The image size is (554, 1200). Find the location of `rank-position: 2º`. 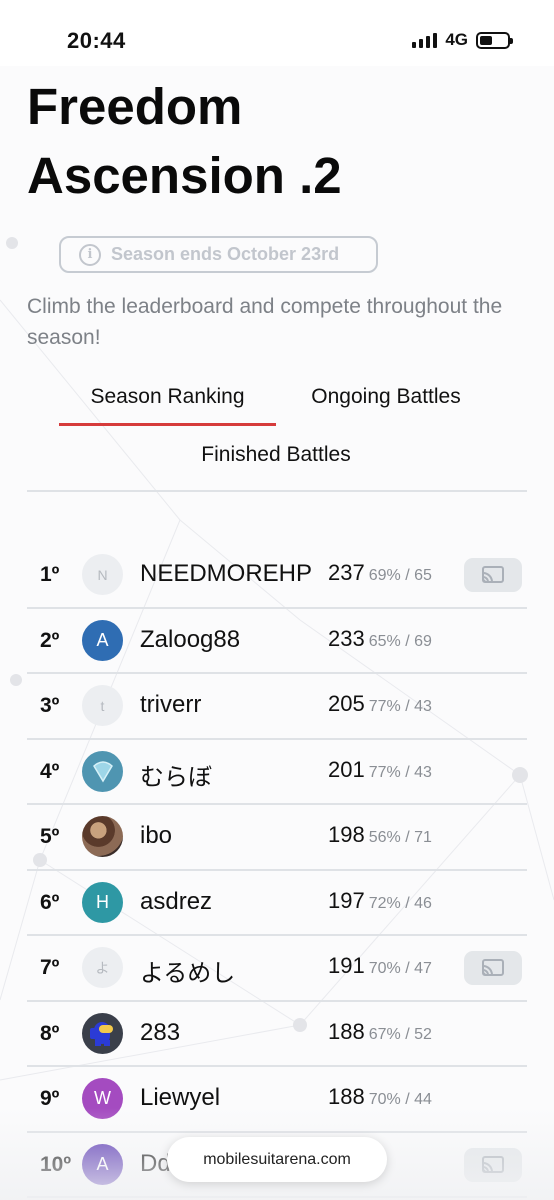

rank-position: 2º is located at coordinates (50, 640).